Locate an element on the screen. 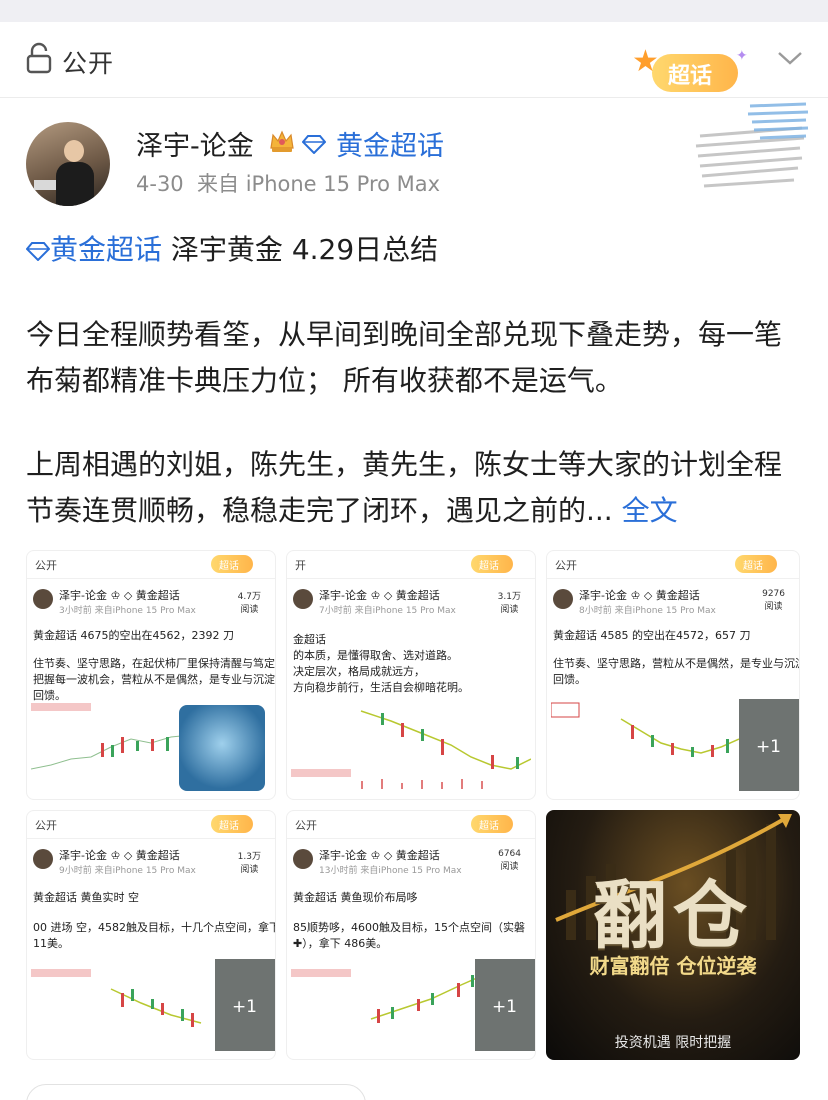  thumb-line: 黄金超话 4675的空出在4562，2392 刀 is located at coordinates (133, 635).